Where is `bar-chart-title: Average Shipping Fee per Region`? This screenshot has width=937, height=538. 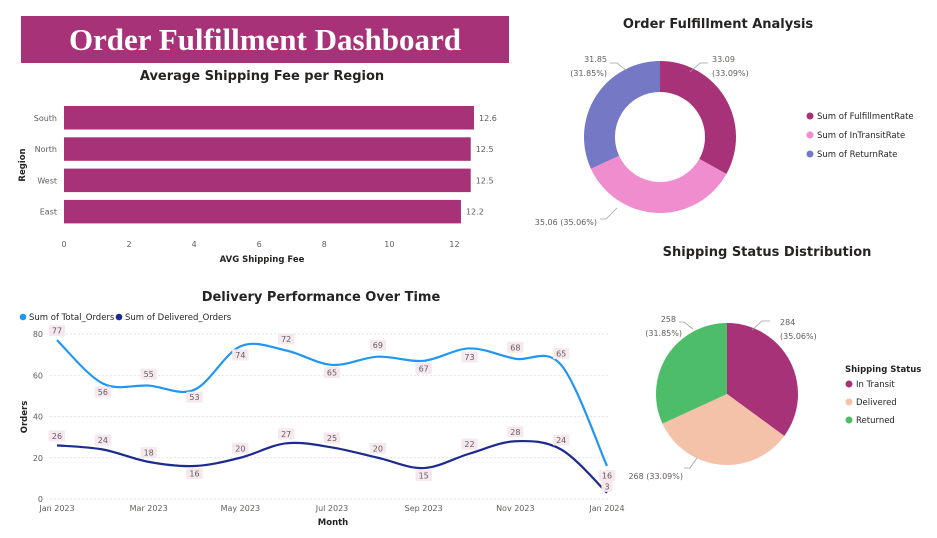
bar-chart-title: Average Shipping Fee per Region is located at coordinates (262, 76).